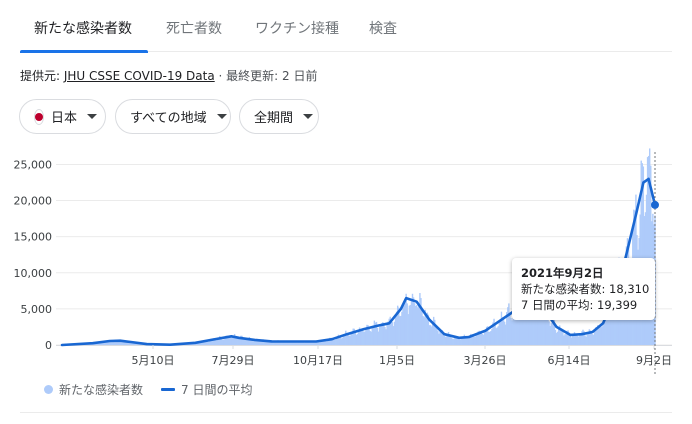  Describe the element at coordinates (33, 237) in the screenshot. I see `y-tick-label: 15,000` at that location.